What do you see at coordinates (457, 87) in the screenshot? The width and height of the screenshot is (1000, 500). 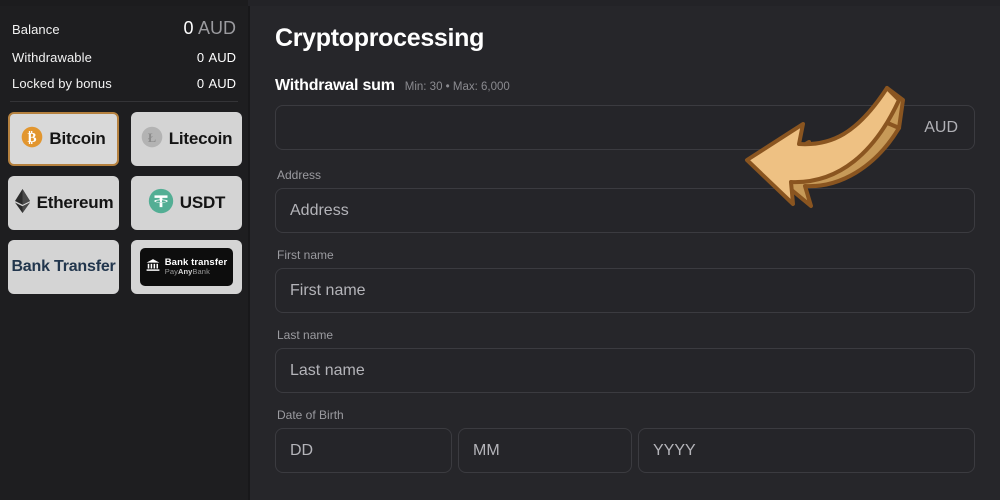 I see `withdrawal-sum-limits: Min: 30 • Max: 6,000` at bounding box center [457, 87].